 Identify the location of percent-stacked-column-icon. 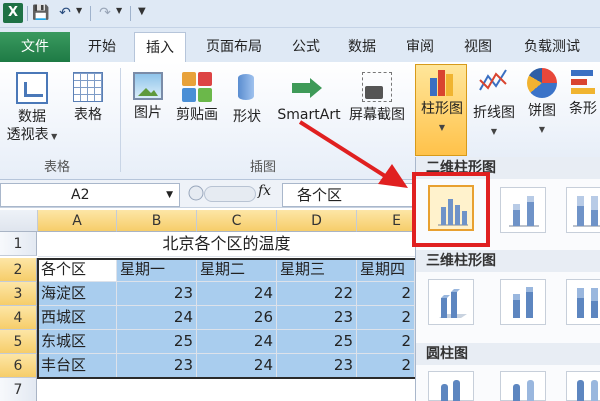
(586, 211).